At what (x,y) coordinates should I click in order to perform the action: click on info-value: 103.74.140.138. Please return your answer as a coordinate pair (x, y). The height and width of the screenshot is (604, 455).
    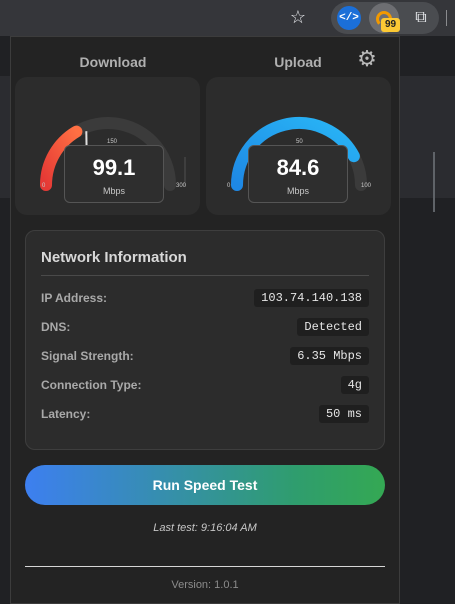
    Looking at the image, I should click on (311, 298).